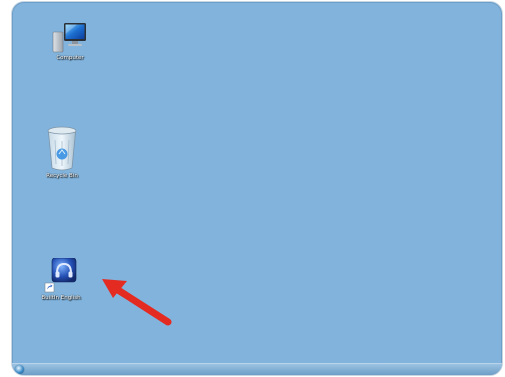 This screenshot has width=505, height=377. I want to click on taskbar, so click(257, 369).